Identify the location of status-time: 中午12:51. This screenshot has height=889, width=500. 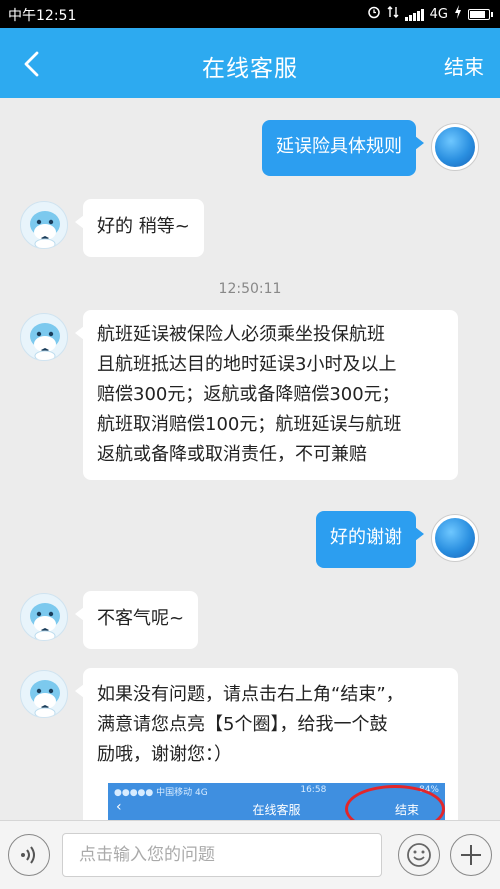
(42, 16).